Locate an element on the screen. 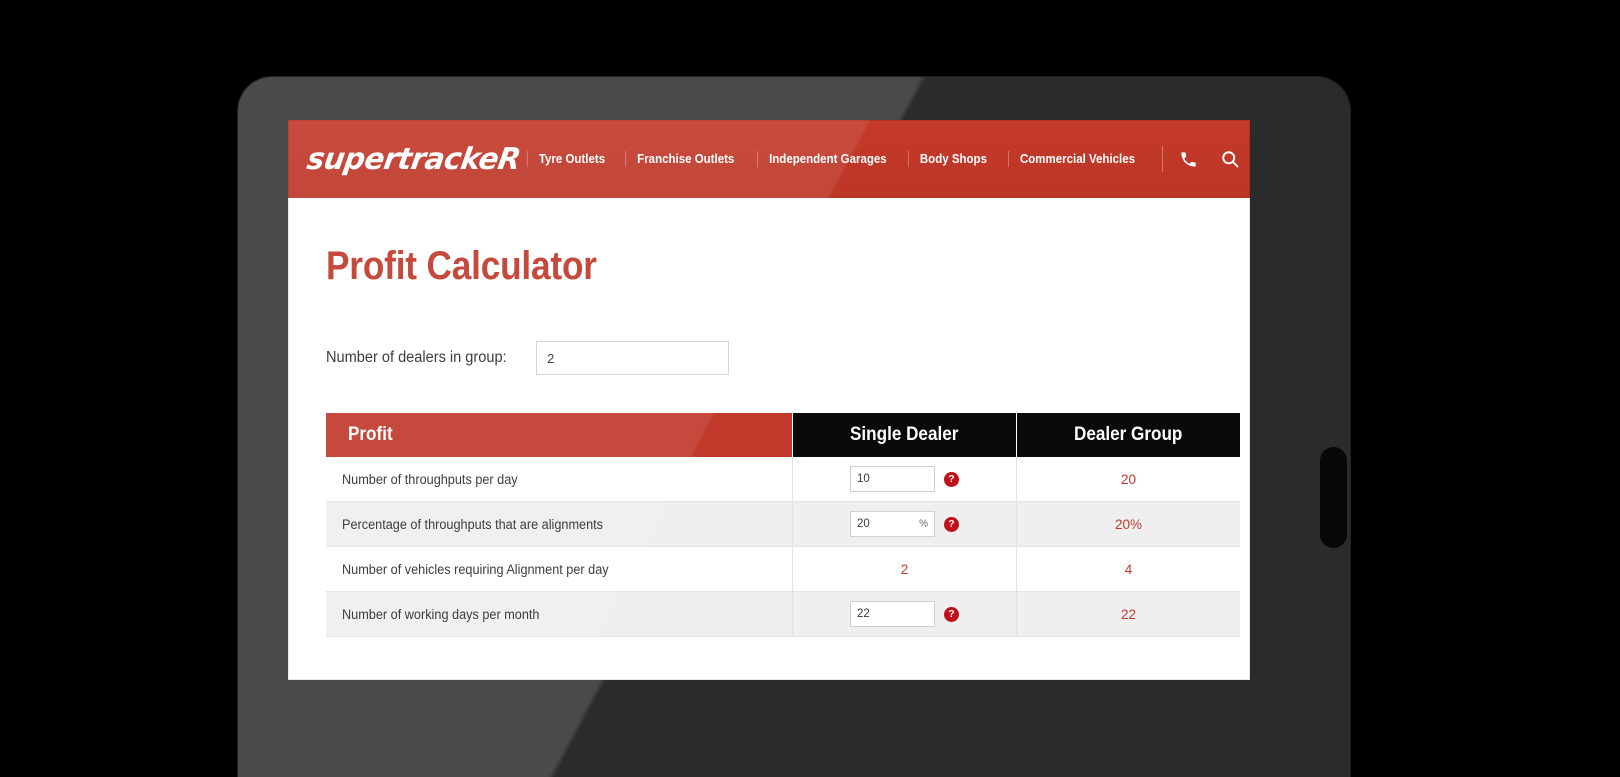  single-dealer-value: 2 is located at coordinates (904, 569).